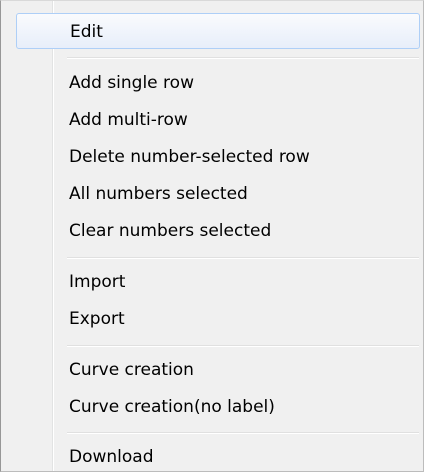  Describe the element at coordinates (218, 31) in the screenshot. I see `menu-item-edit: Edit` at that location.